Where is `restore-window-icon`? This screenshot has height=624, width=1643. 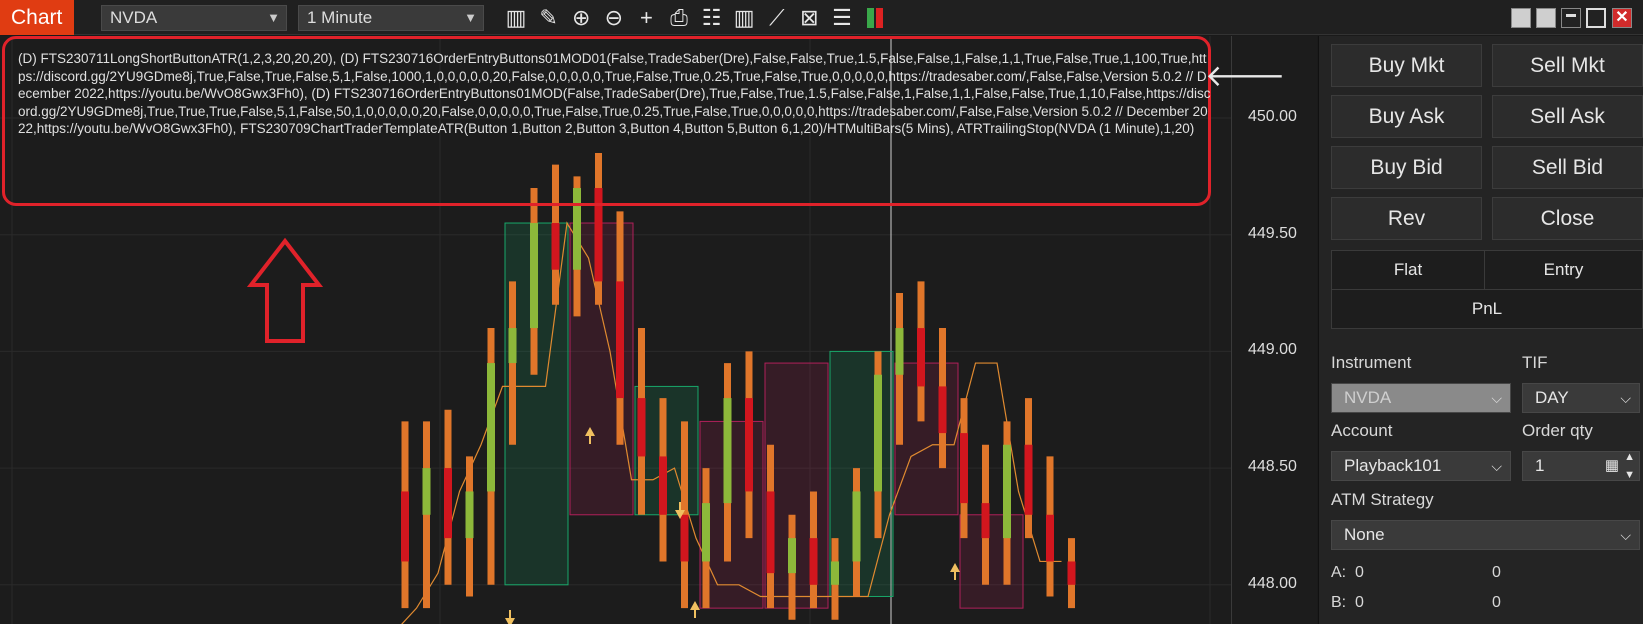 restore-window-icon is located at coordinates (1596, 18).